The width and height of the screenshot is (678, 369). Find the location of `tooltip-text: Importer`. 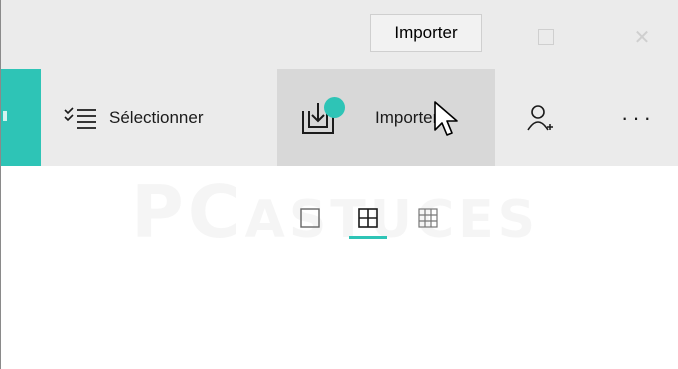

tooltip-text: Importer is located at coordinates (426, 32).